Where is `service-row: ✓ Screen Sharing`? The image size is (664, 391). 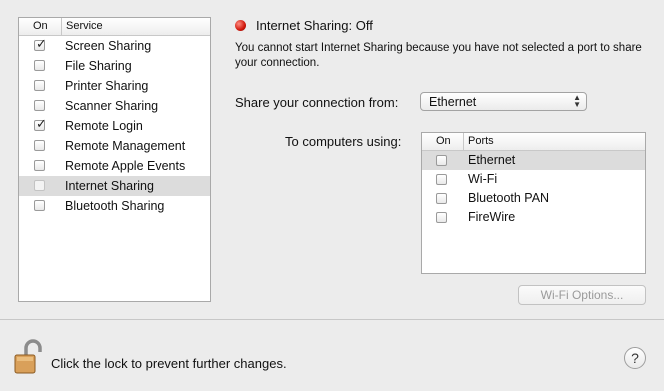
service-row: ✓ Screen Sharing is located at coordinates (114, 46).